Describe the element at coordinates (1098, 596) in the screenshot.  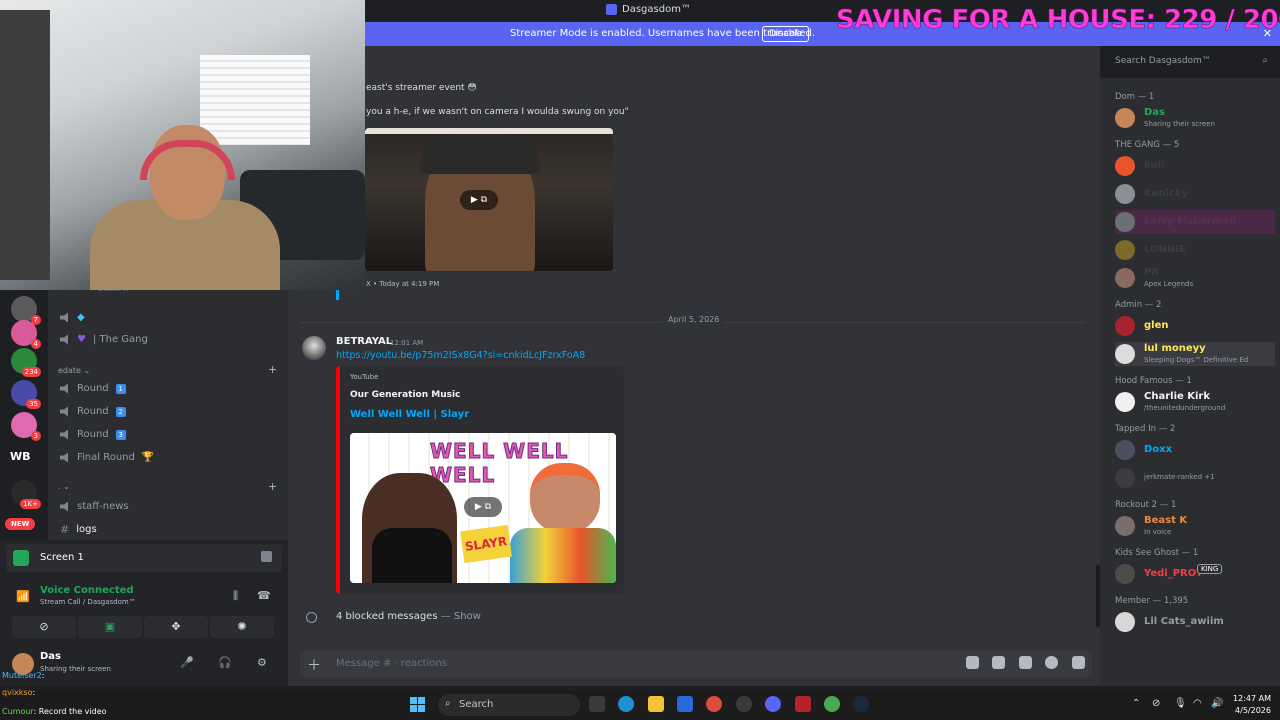
I see `chat-scrollbar` at that location.